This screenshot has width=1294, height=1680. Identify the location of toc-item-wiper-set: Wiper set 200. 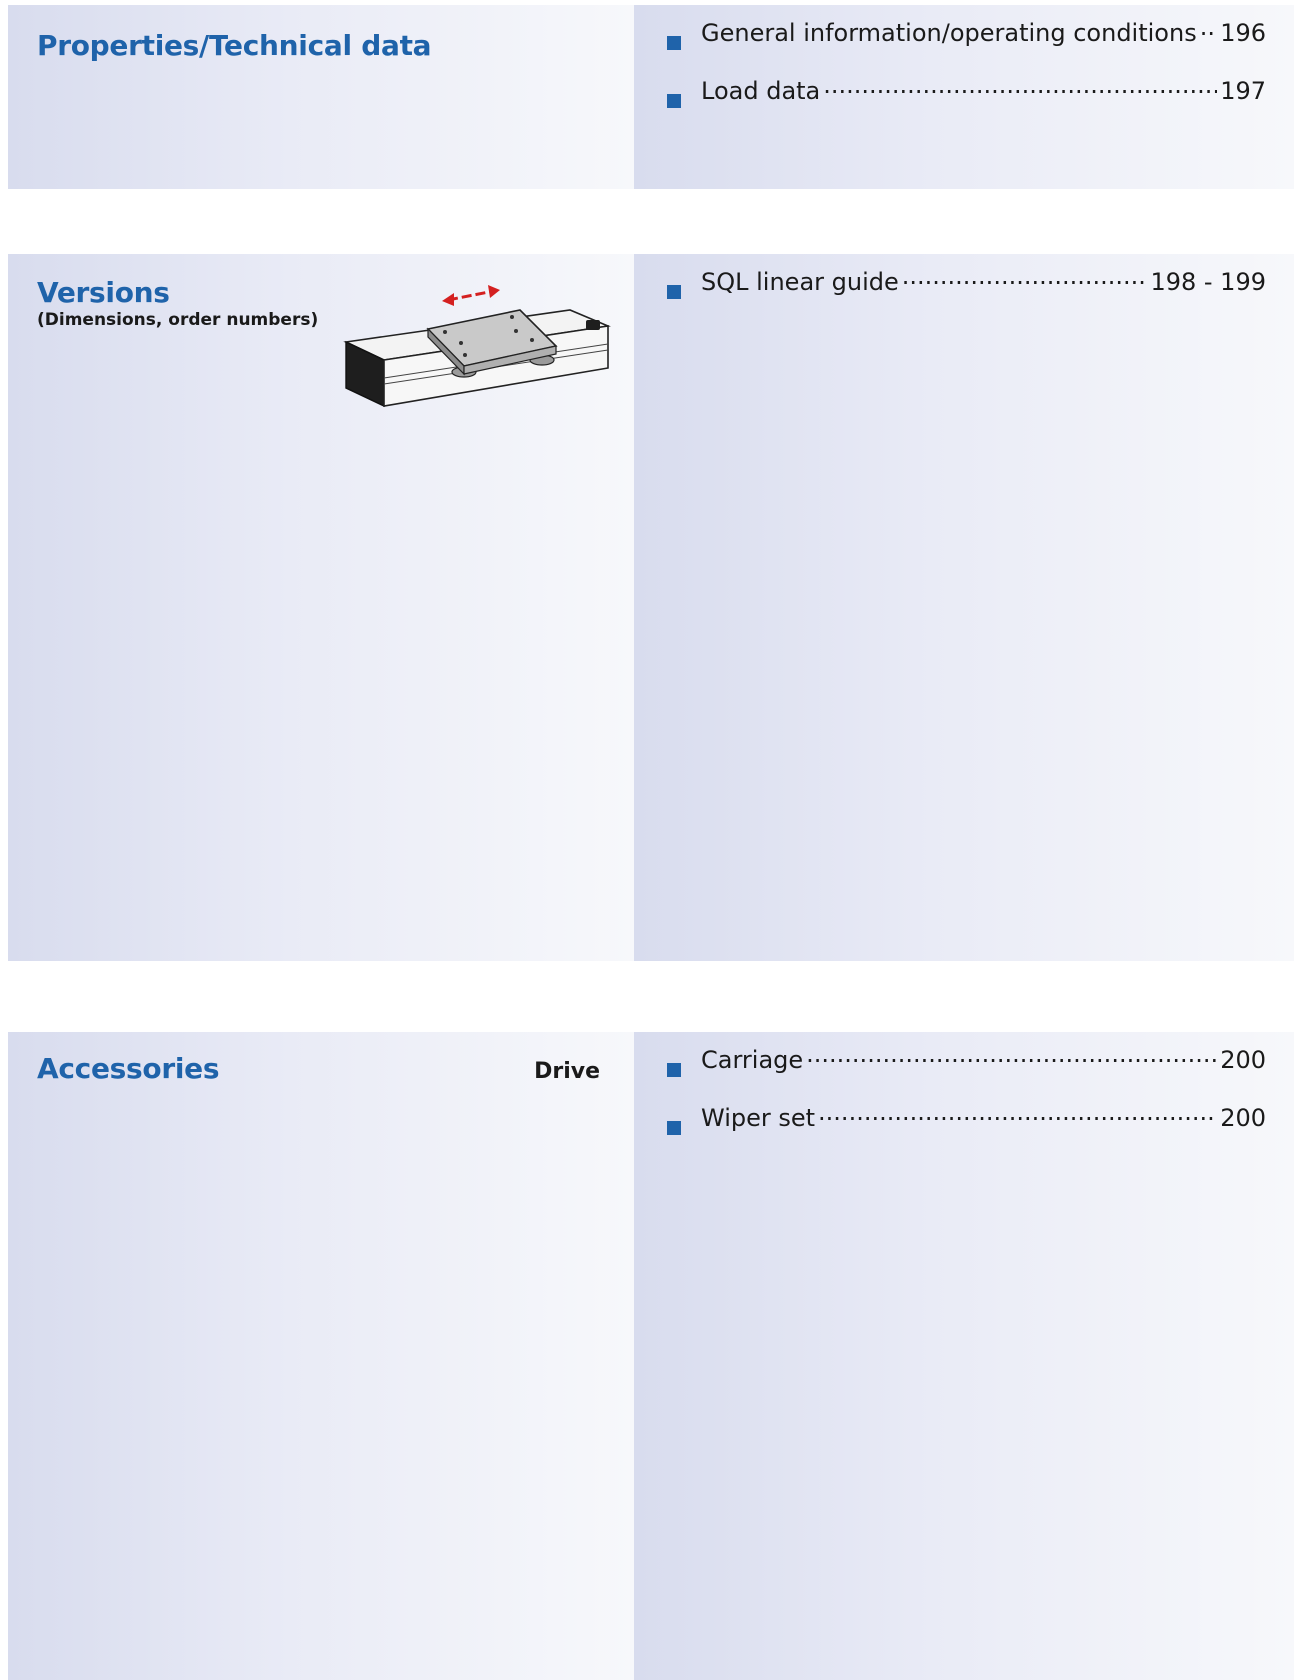
(966, 1131).